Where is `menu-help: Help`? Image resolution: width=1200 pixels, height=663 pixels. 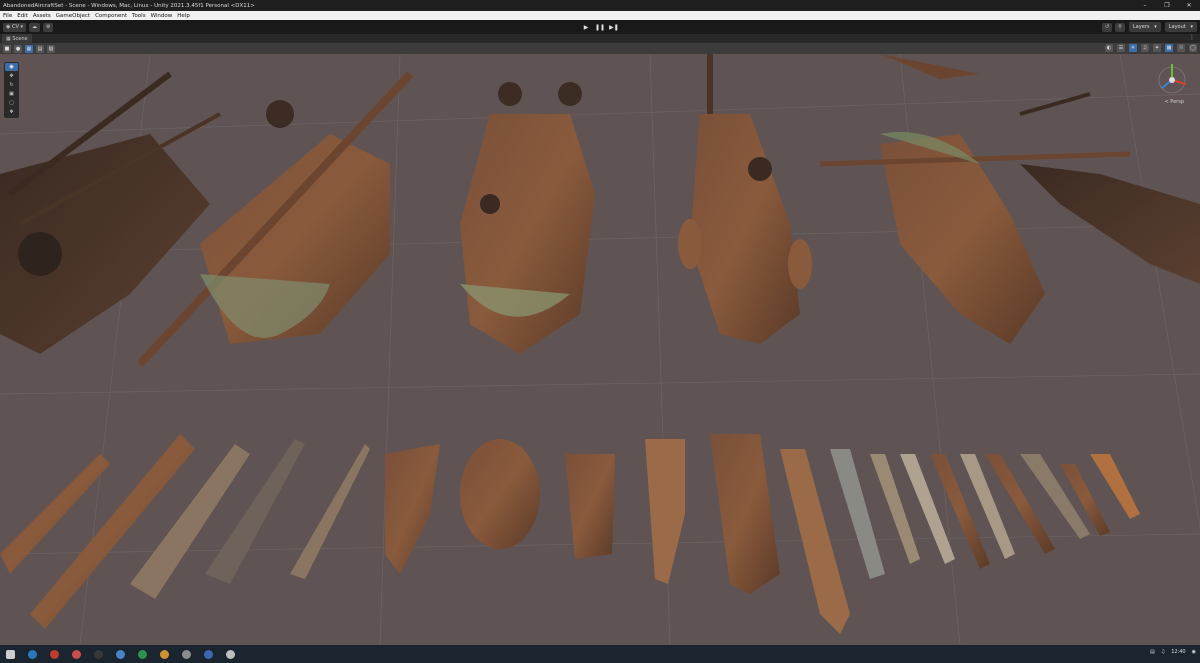 menu-help: Help is located at coordinates (183, 16).